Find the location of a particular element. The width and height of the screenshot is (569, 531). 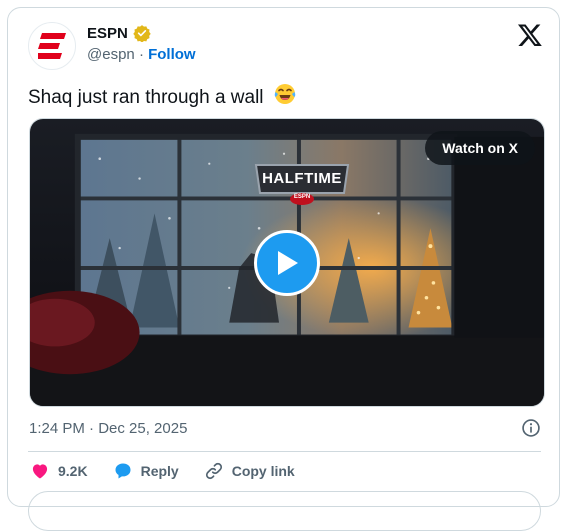

tweet-actions: 9.2K Reply Copy link is located at coordinates (175, 471).